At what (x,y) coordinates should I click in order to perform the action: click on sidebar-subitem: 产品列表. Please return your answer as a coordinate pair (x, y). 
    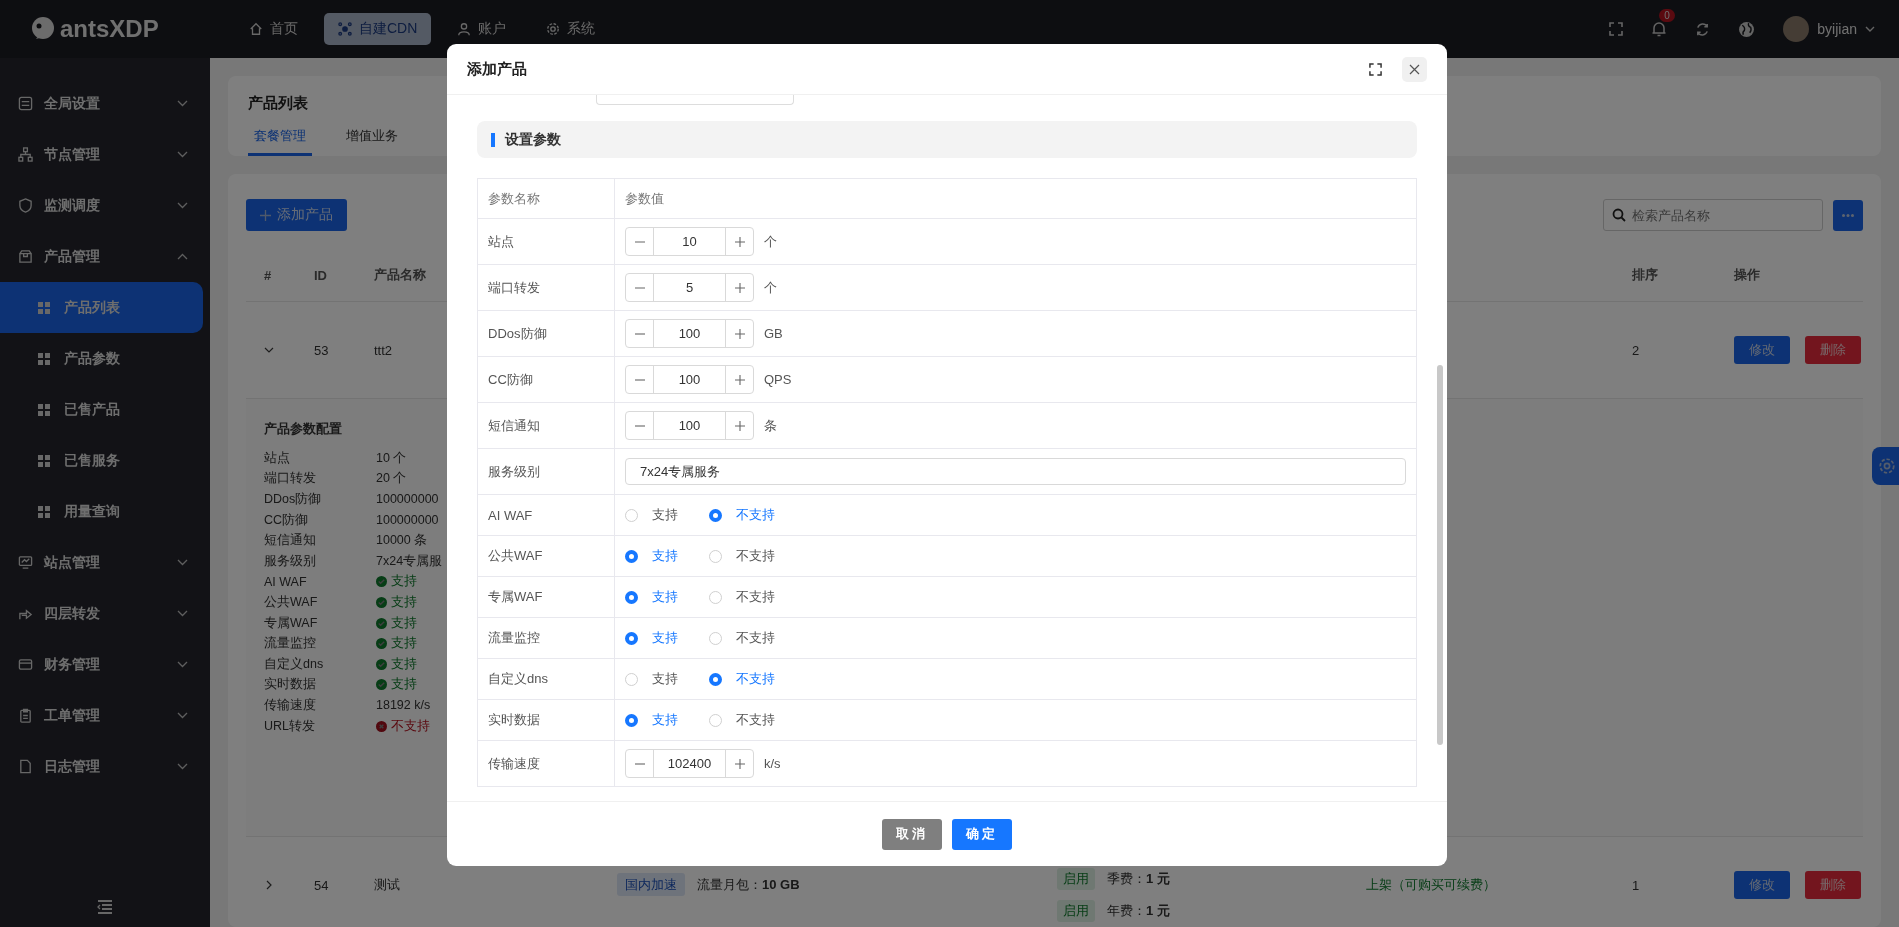
    Looking at the image, I should click on (101, 307).